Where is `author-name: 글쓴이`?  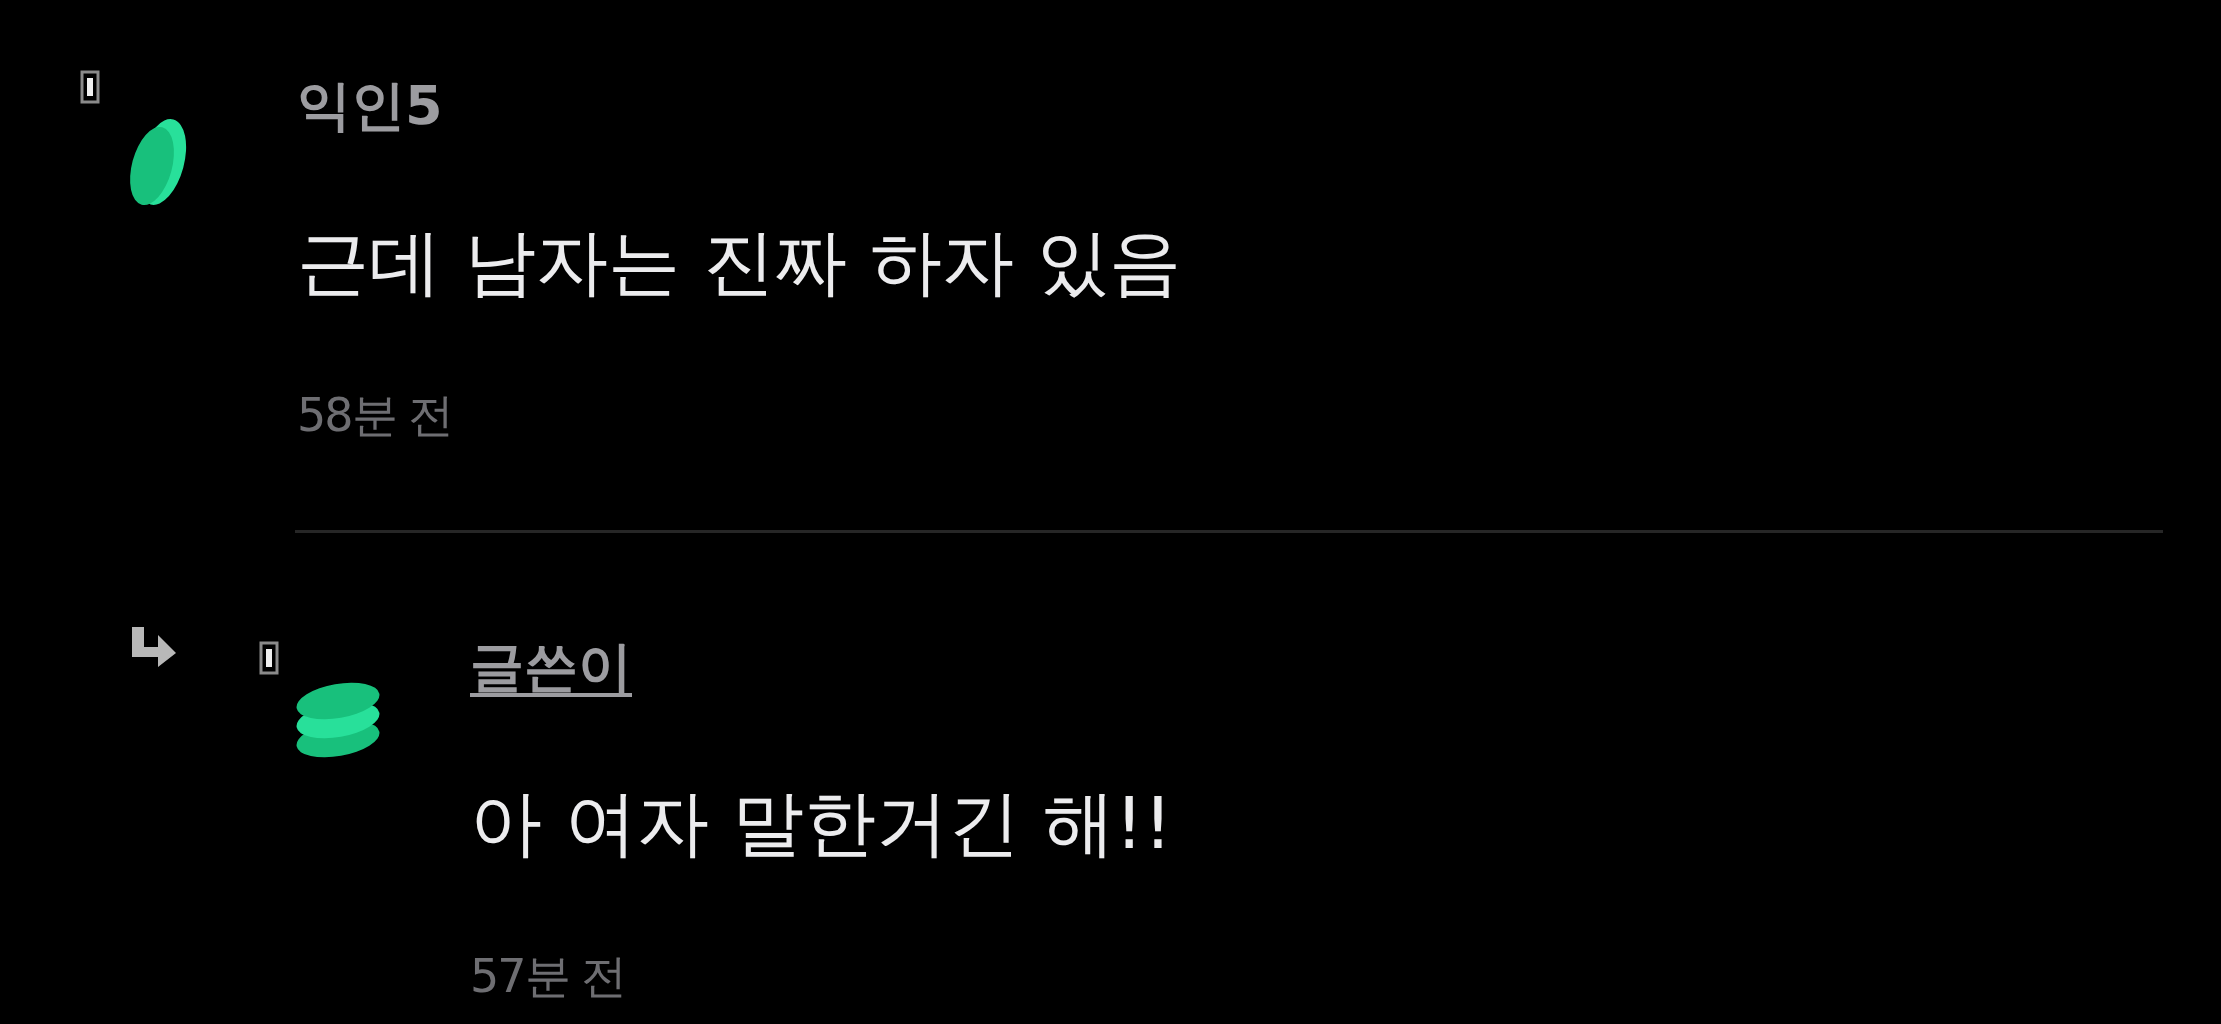 author-name: 글쓴이 is located at coordinates (551, 666).